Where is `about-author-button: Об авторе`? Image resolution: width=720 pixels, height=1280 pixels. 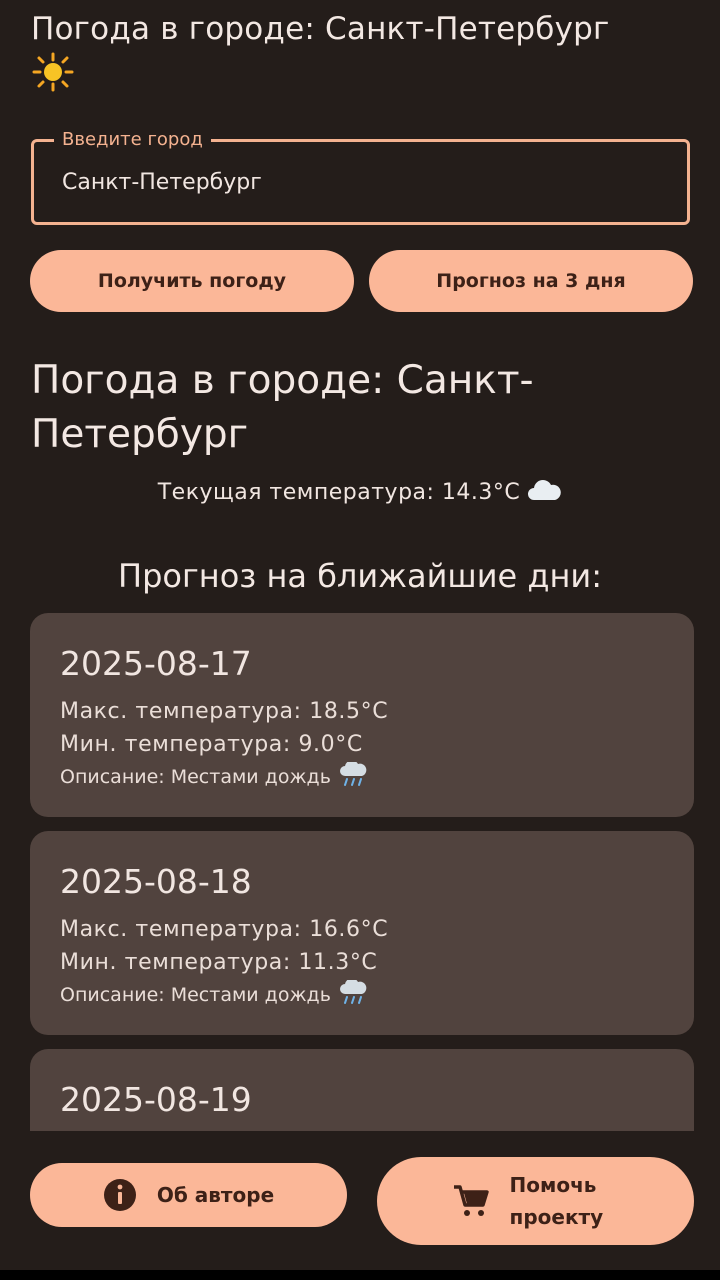 about-author-button: Об авторе is located at coordinates (188, 1195).